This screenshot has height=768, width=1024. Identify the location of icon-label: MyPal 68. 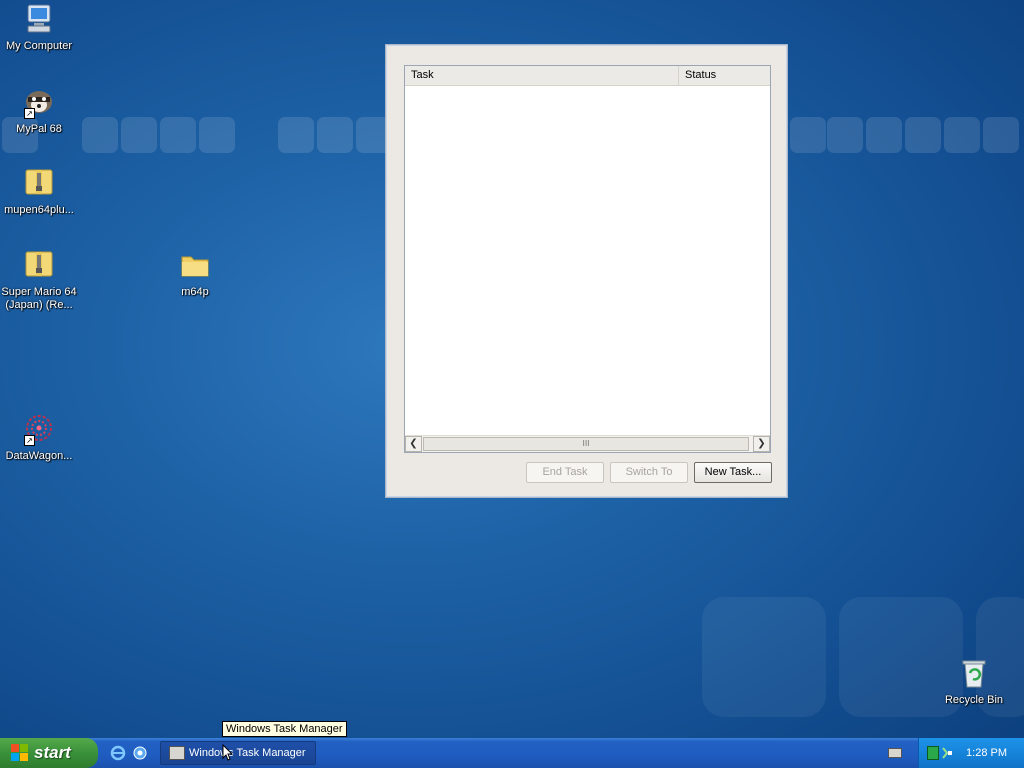
(39, 129).